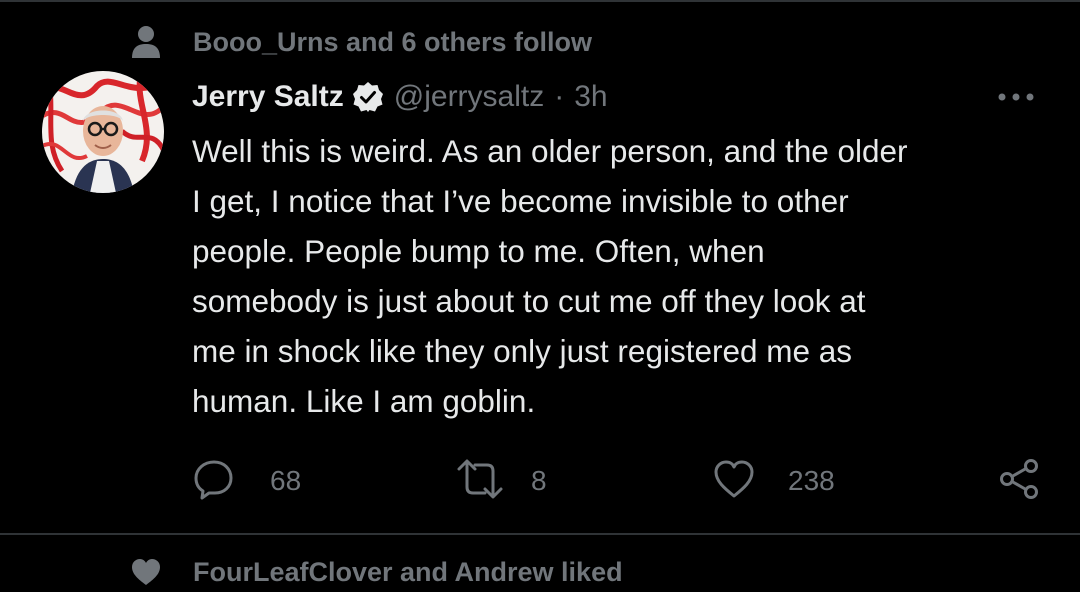 This screenshot has width=1080, height=592. Describe the element at coordinates (469, 97) in the screenshot. I see `handle: @jerrysaltz` at that location.